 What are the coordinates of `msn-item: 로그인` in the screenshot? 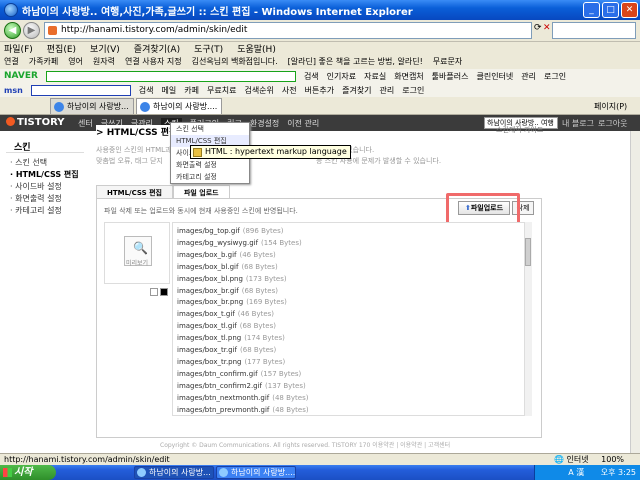 It's located at (413, 90).